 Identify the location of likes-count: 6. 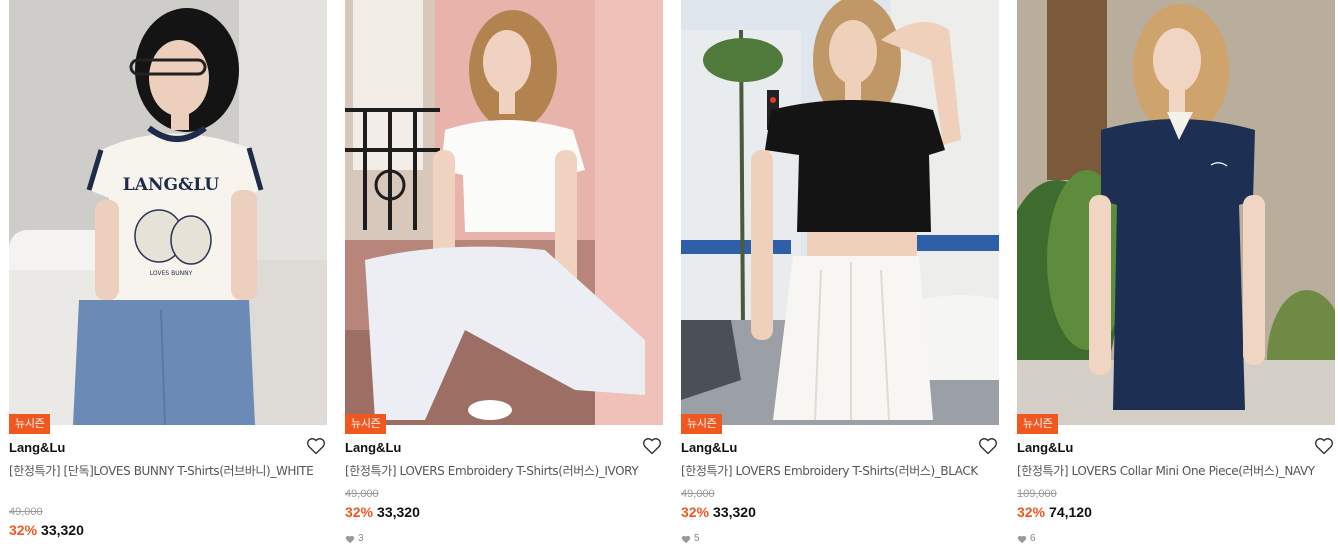
(1026, 539).